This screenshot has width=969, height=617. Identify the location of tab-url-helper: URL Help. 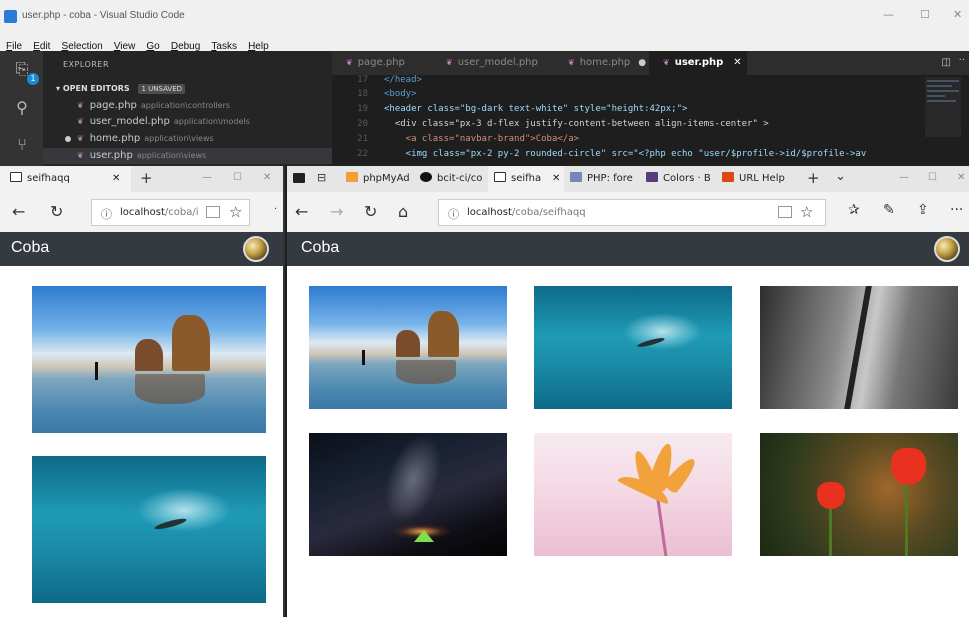
(755, 179).